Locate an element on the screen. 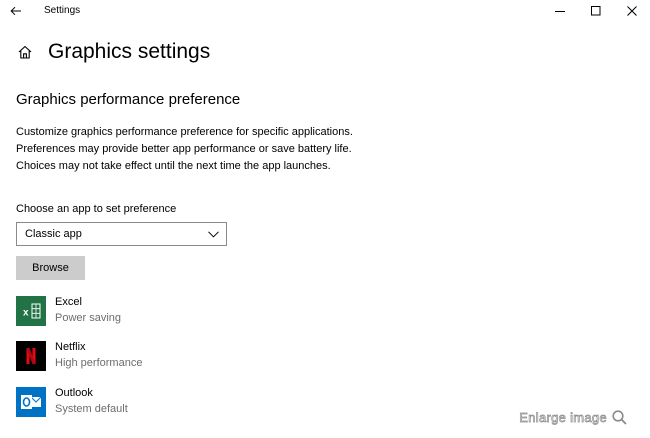  dropdown-selected-value: Classic app is located at coordinates (53, 234).